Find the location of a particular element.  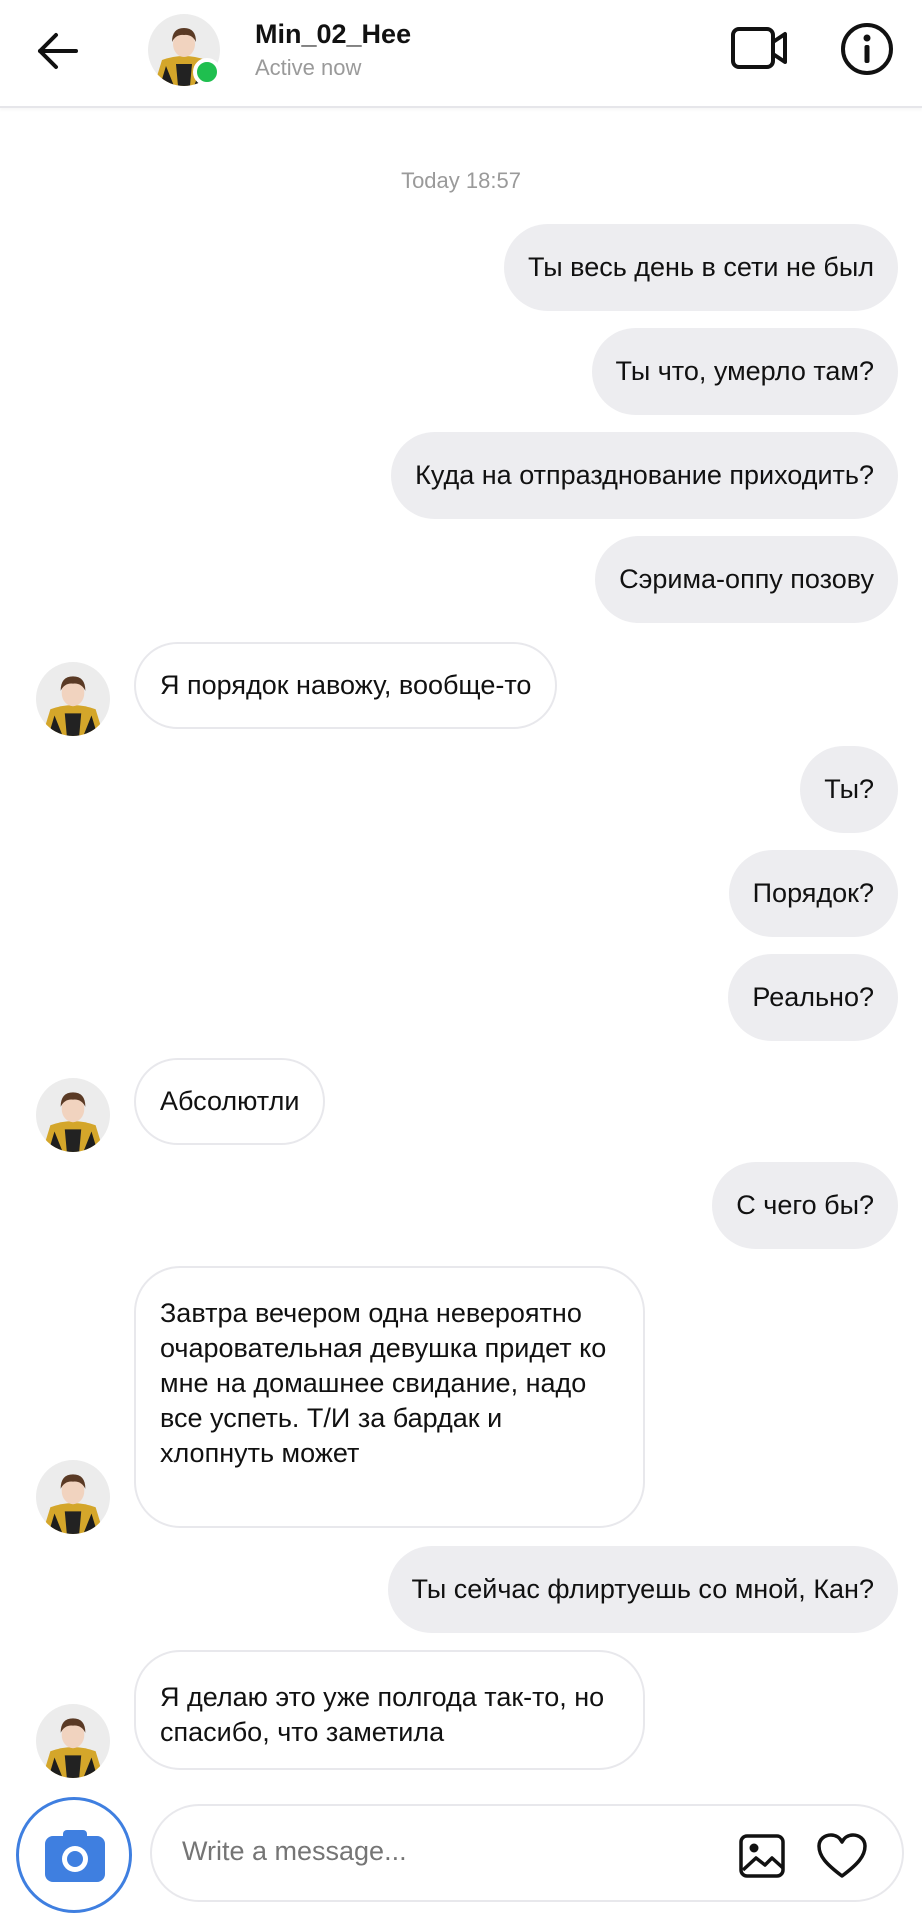

outgoing-message: Реально? is located at coordinates (813, 997).